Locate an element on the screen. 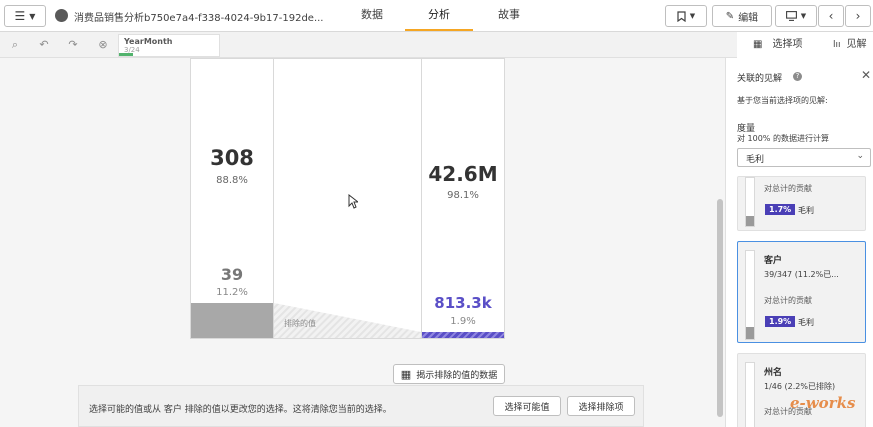 The image size is (873, 427). edit-button-label: 编辑 is located at coordinates (748, 18).